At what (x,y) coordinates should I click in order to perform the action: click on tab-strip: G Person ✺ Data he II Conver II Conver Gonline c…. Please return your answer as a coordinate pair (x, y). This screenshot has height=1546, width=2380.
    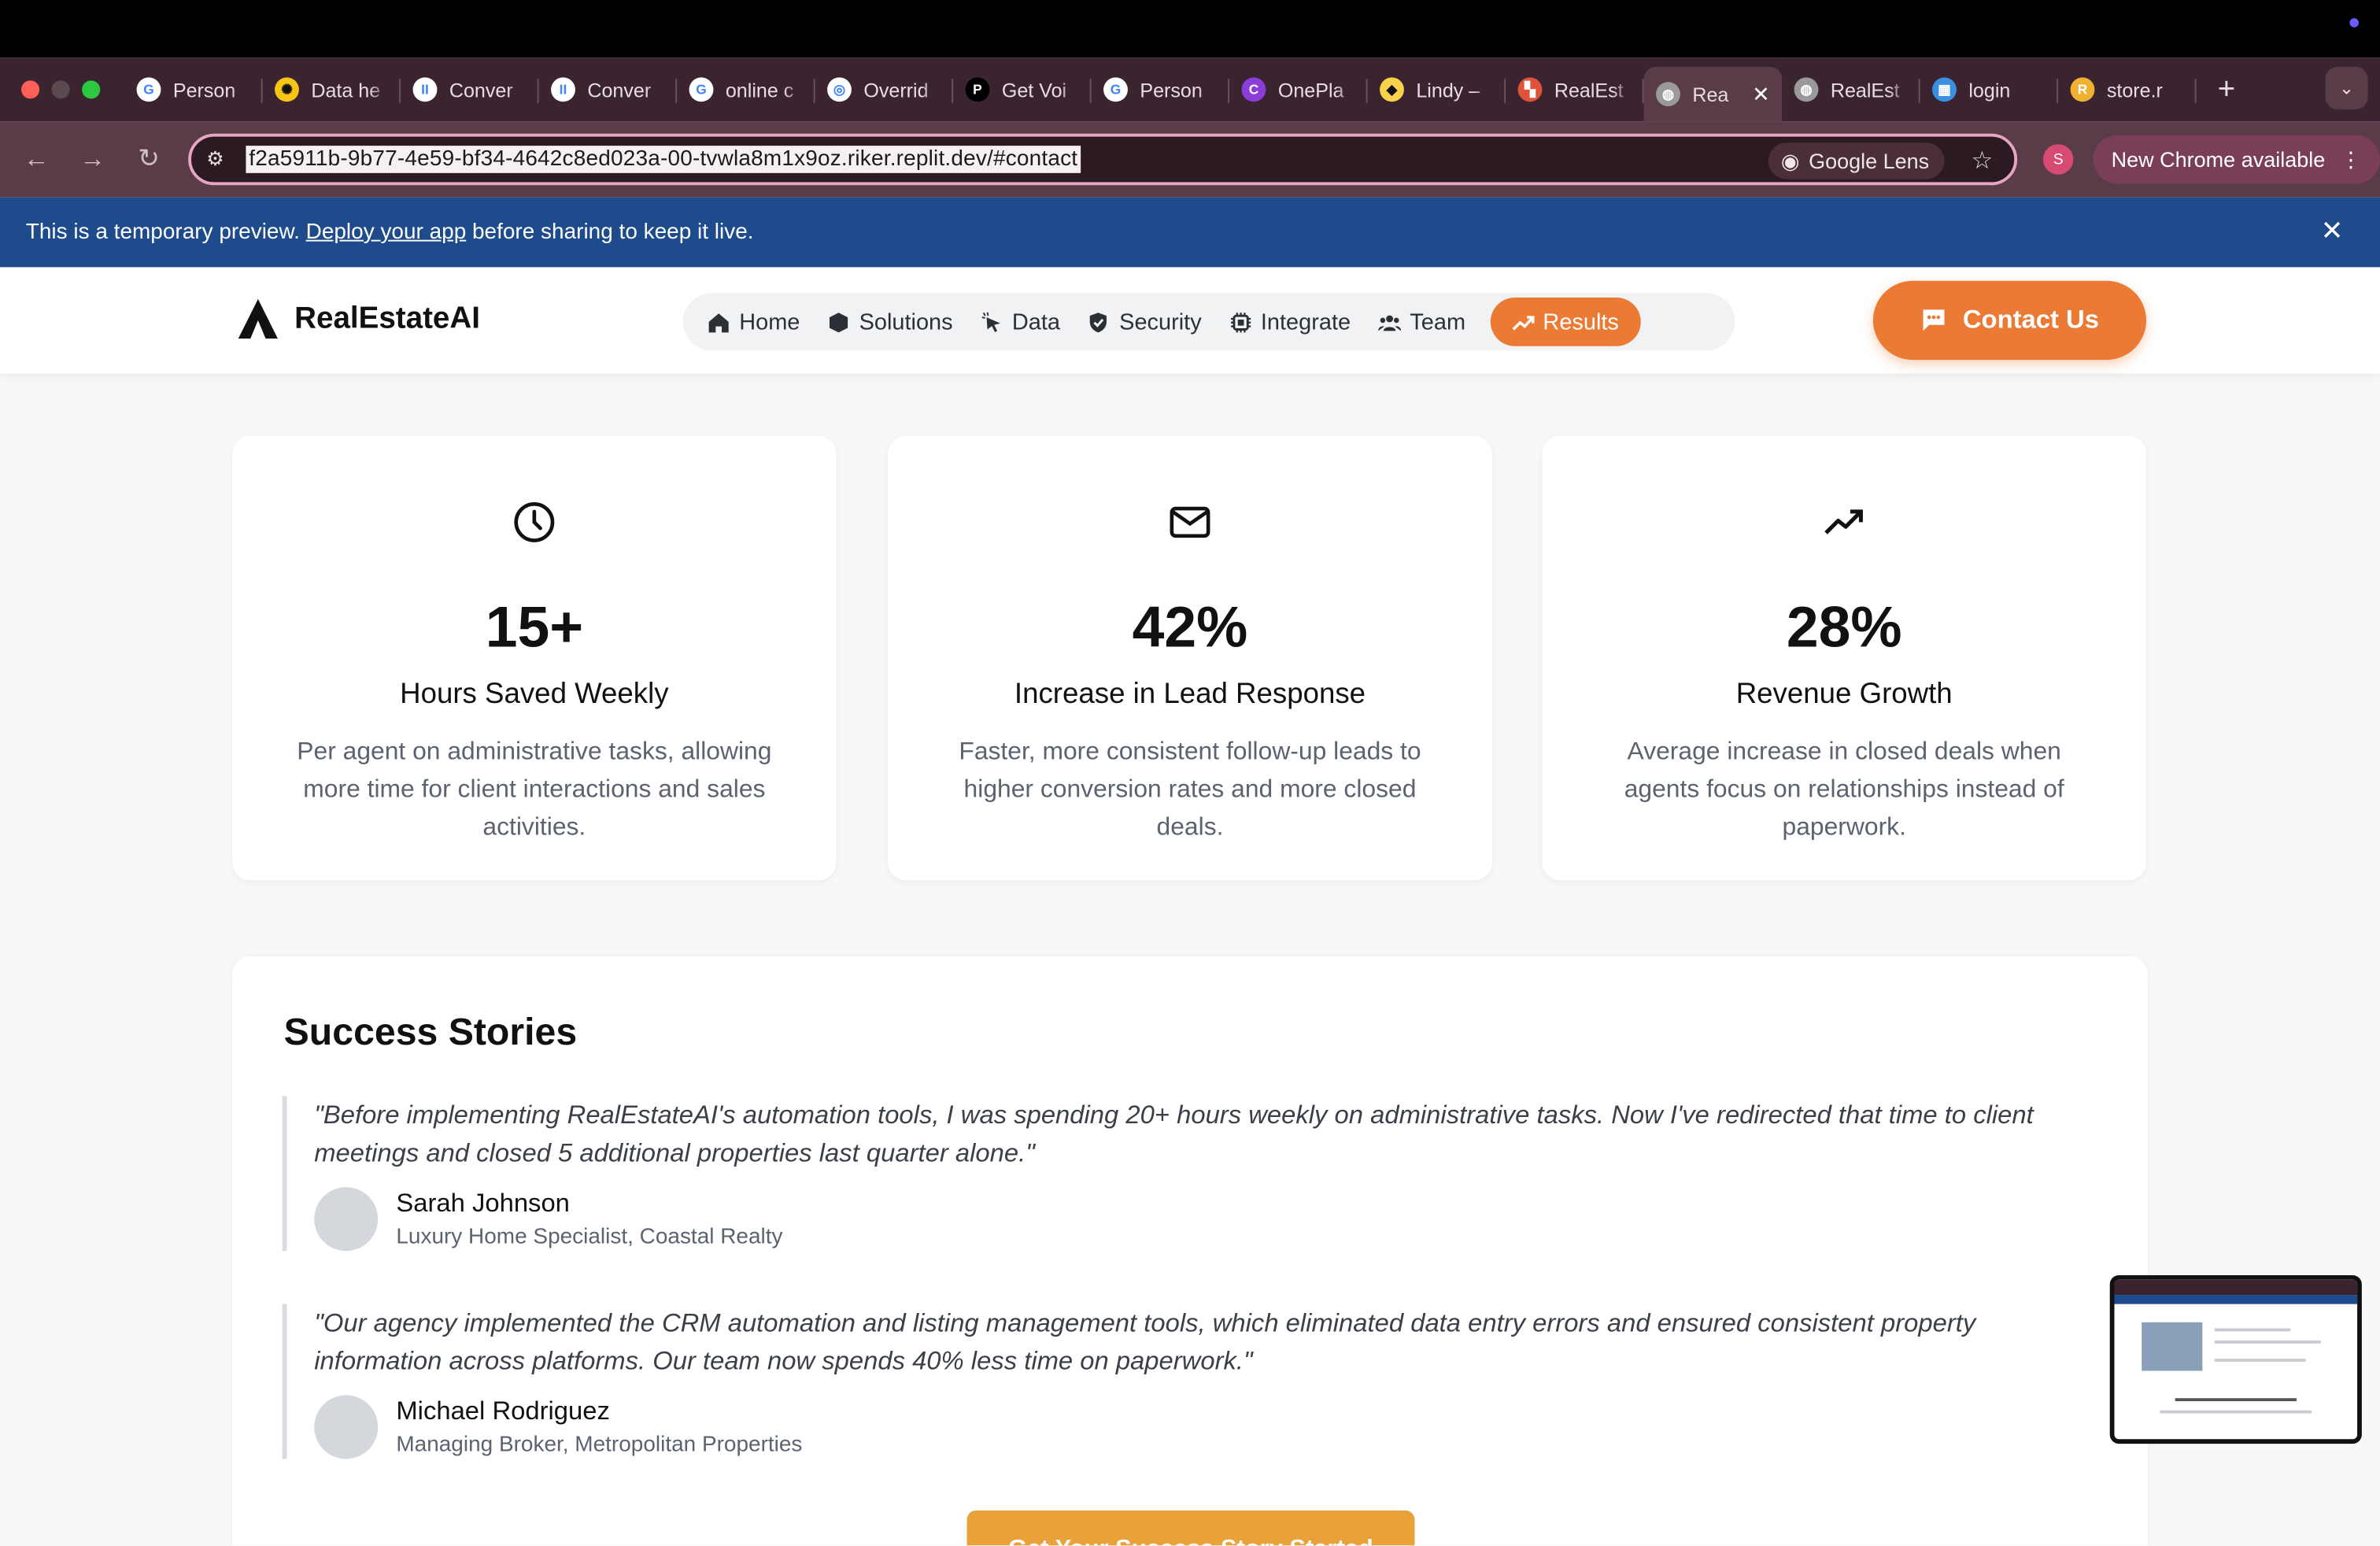
    Looking at the image, I should click on (1190, 89).